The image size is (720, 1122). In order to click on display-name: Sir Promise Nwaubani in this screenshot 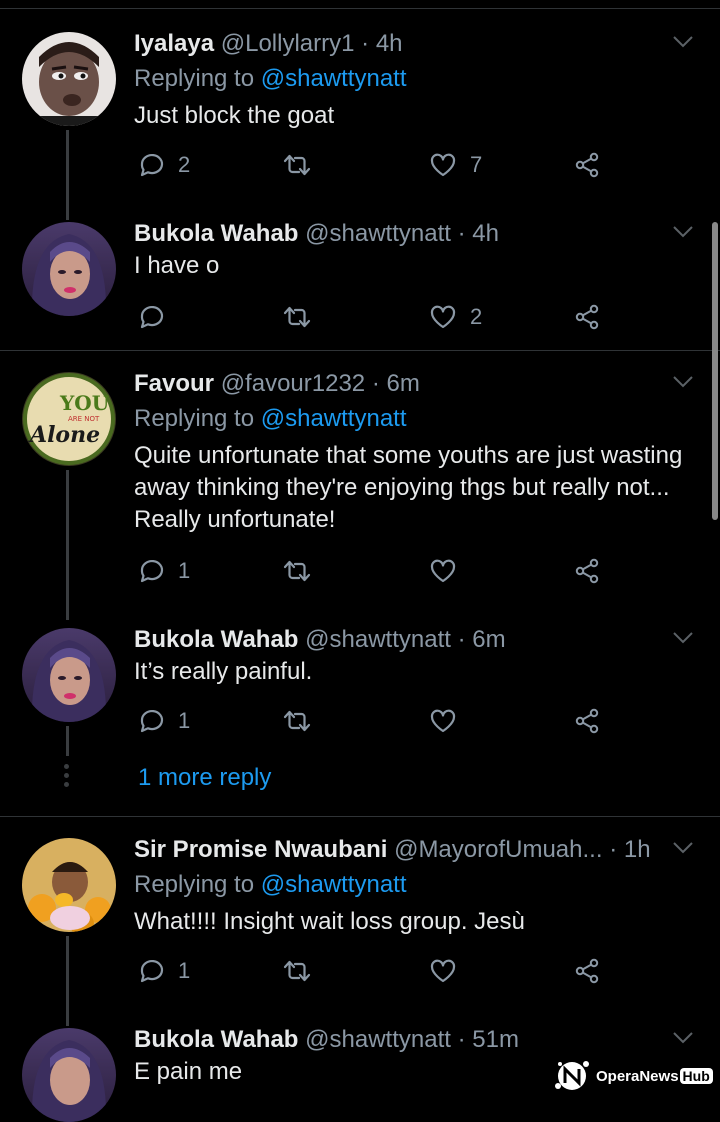, I will do `click(260, 849)`.